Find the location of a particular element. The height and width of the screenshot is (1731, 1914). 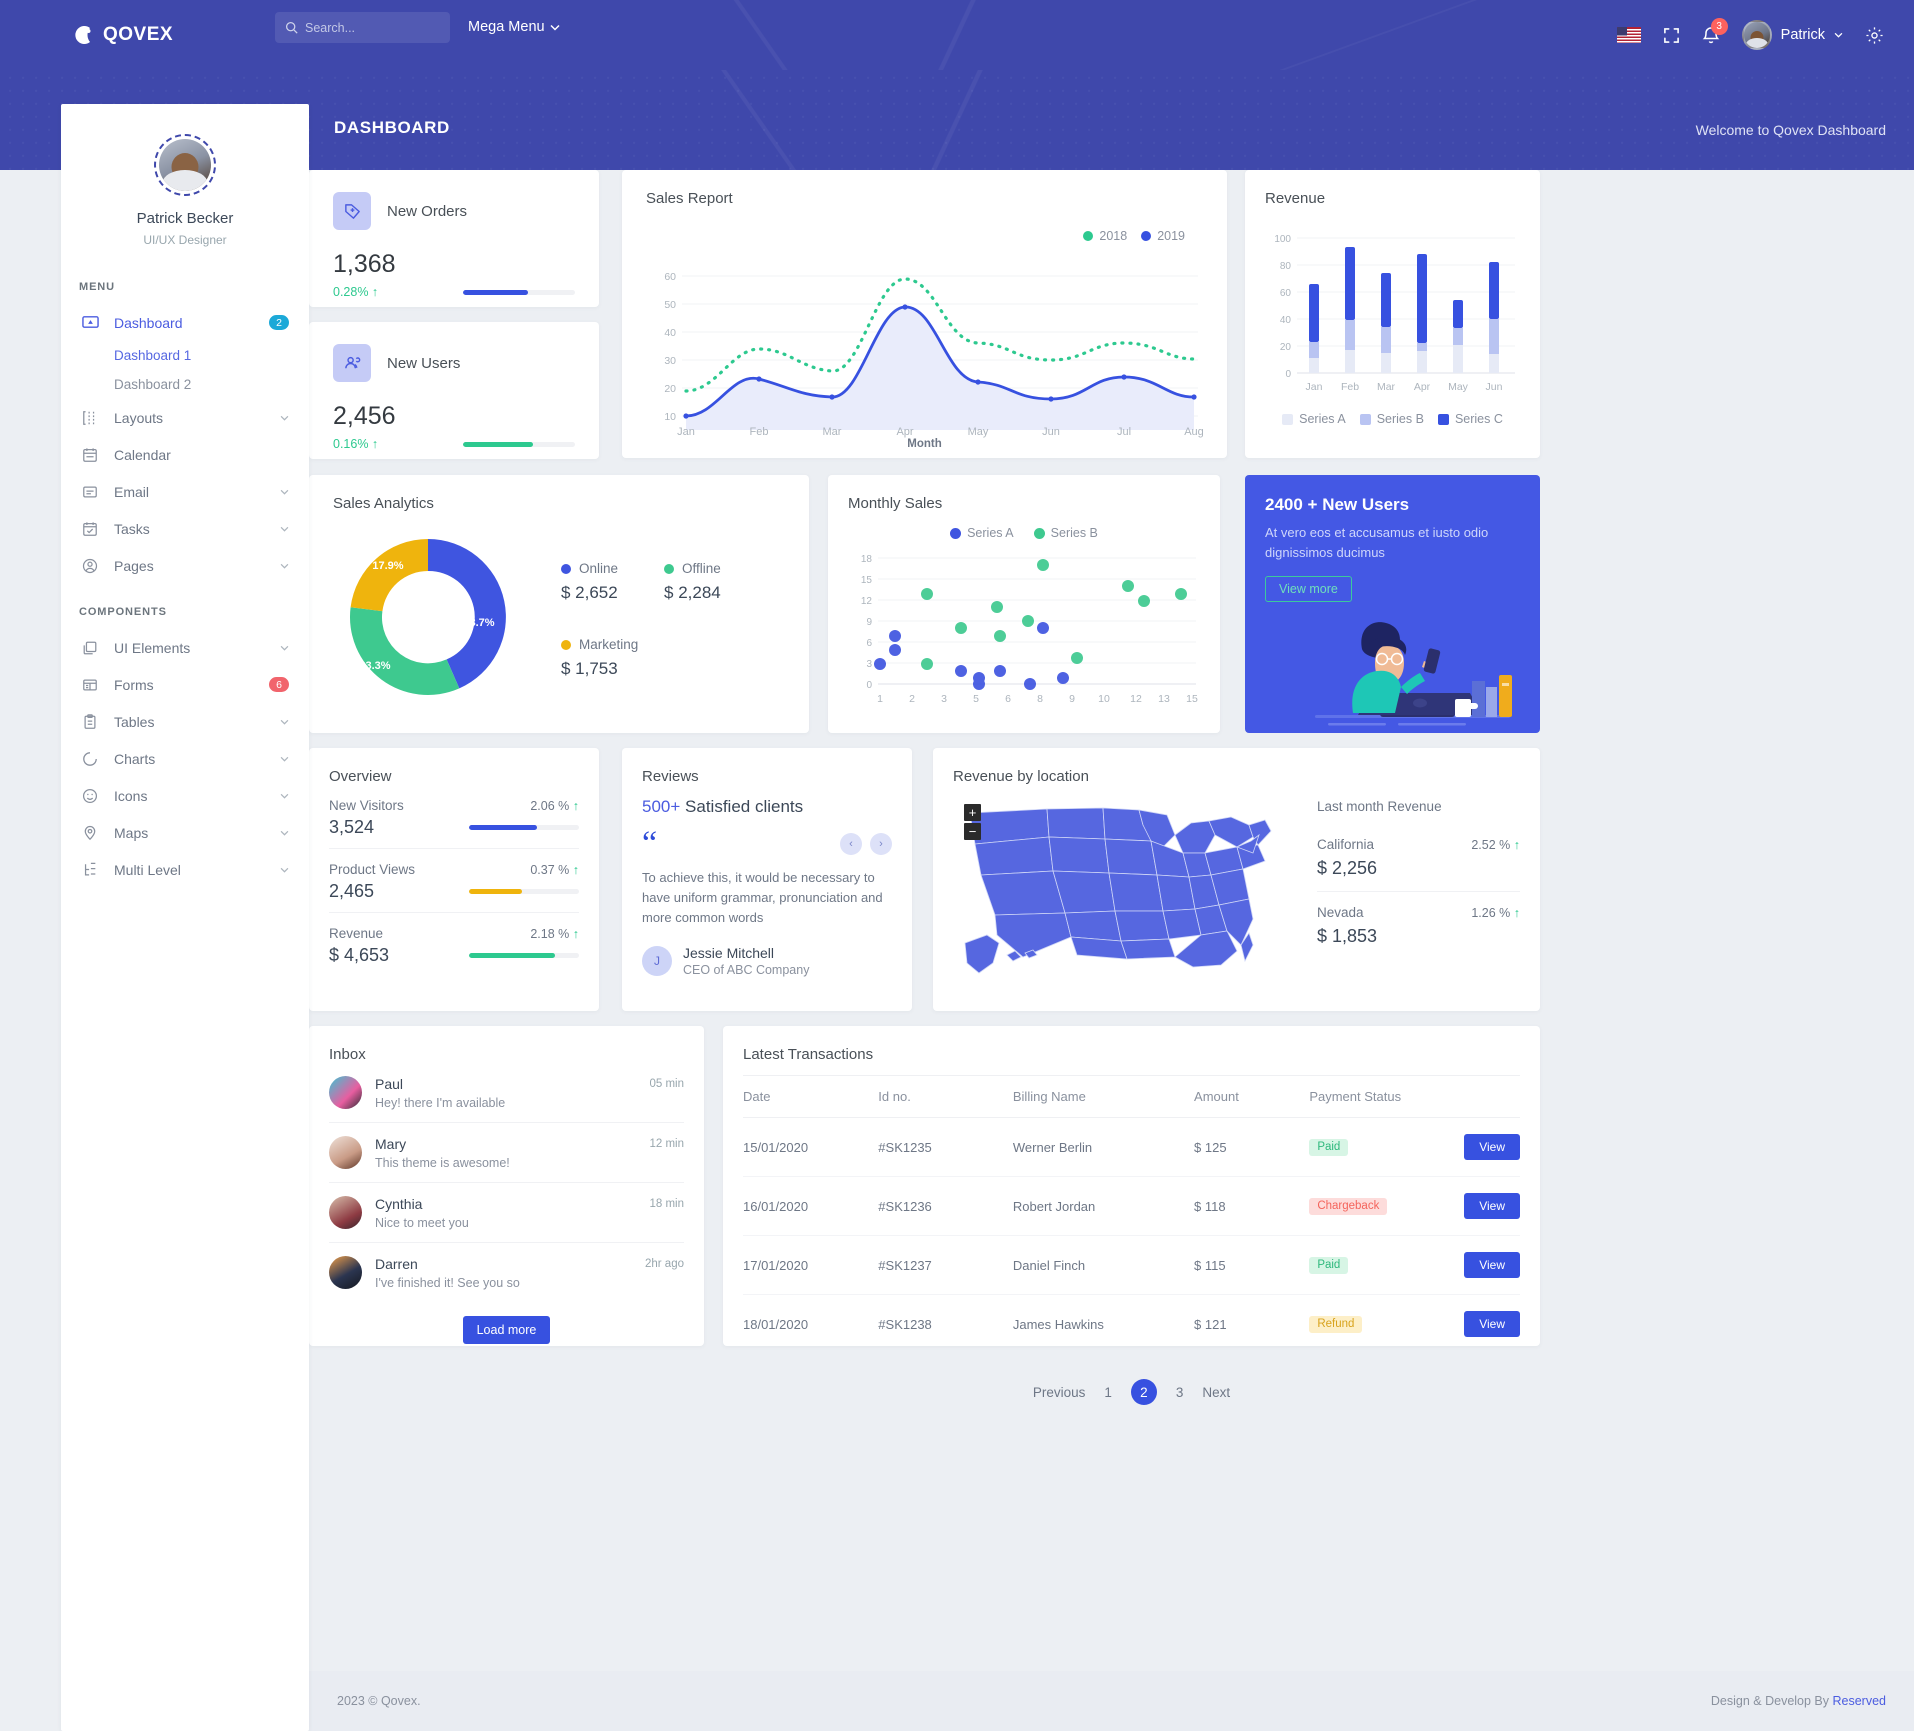

sidebar-item-icons: Icons is located at coordinates (185, 795).